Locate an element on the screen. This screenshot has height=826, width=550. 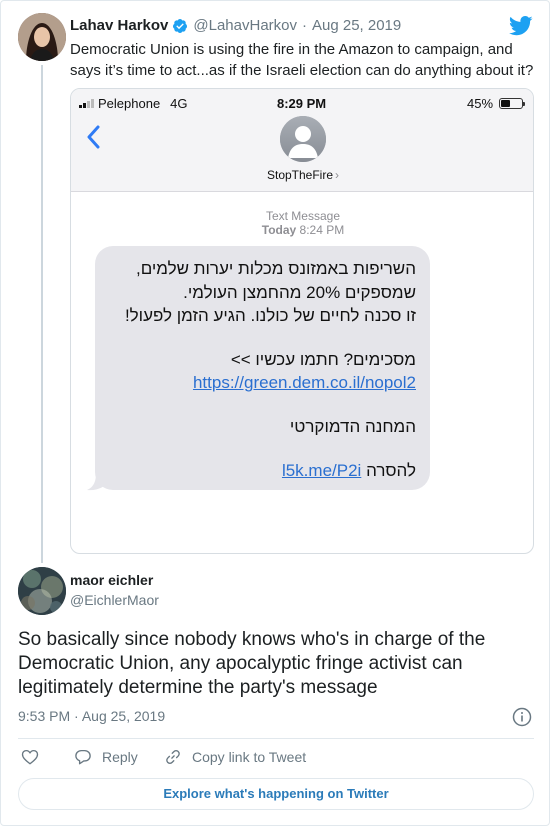
status-carrier: Pelephone 4G is located at coordinates (133, 103).